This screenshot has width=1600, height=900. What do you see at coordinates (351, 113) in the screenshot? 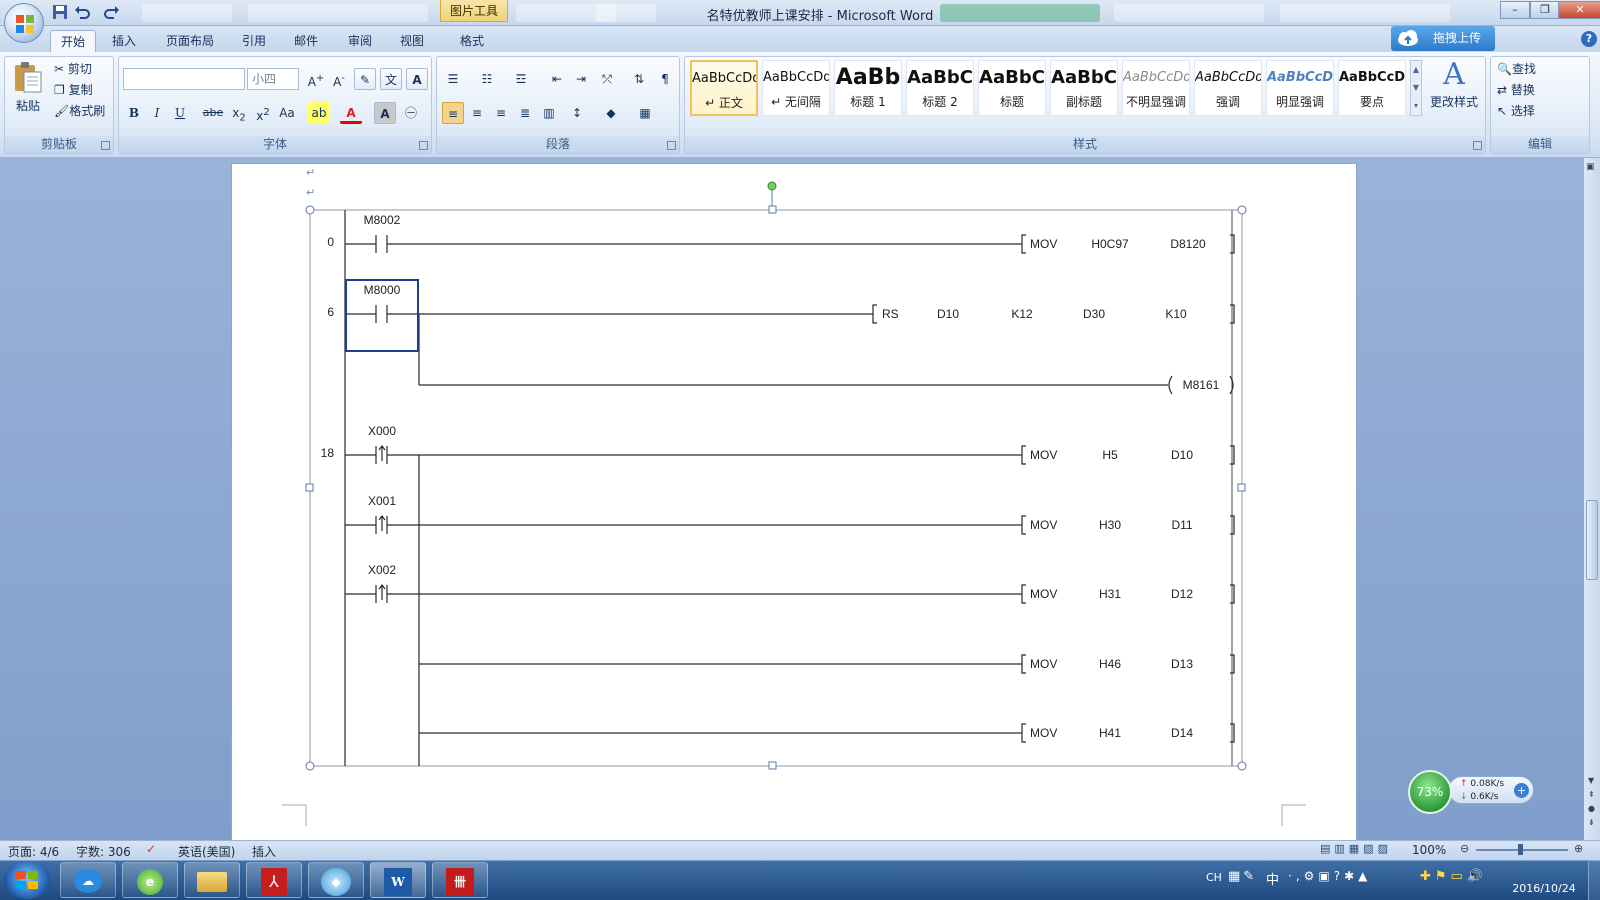
I see `font-color-icon: A` at bounding box center [351, 113].